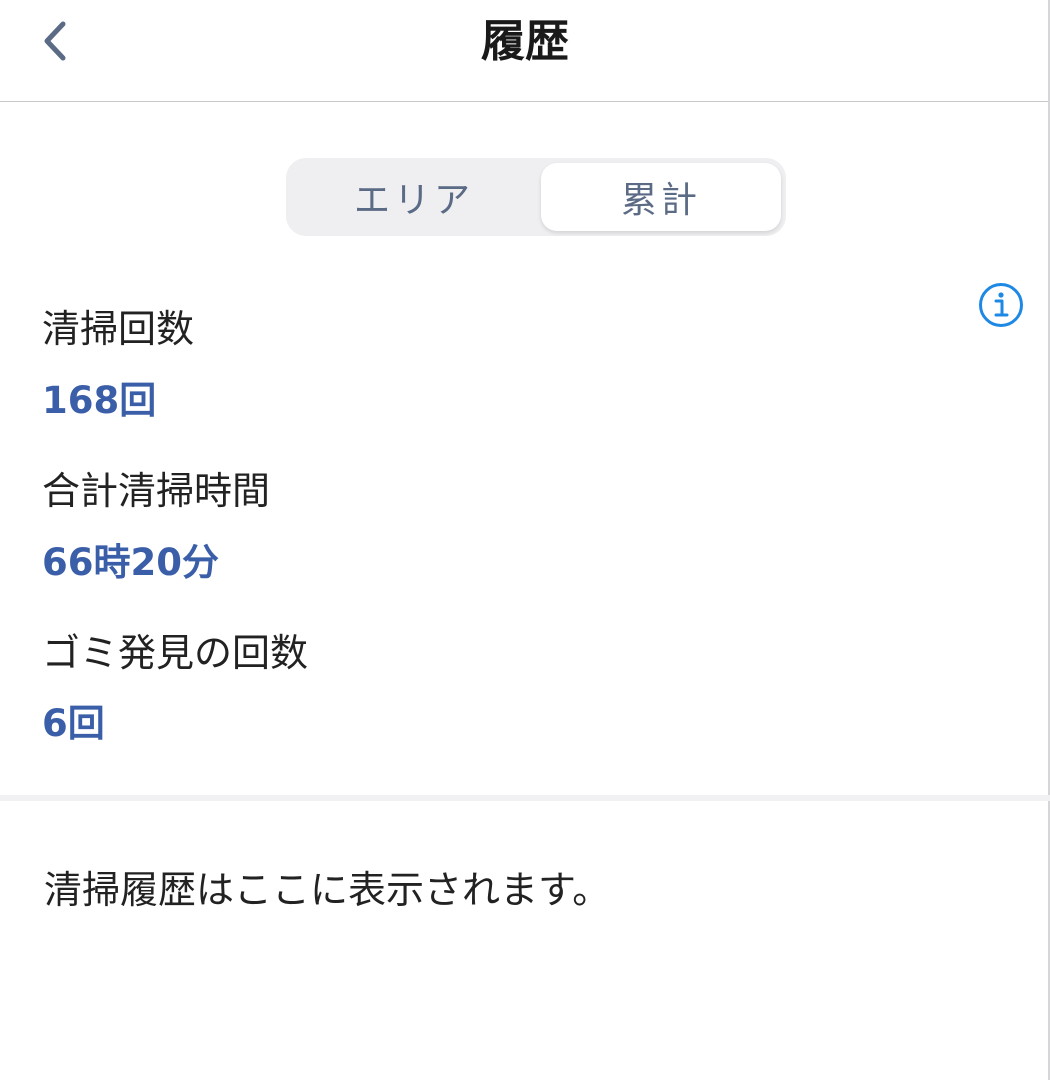  What do you see at coordinates (73, 723) in the screenshot?
I see `dirt-found-count-value: 6回` at bounding box center [73, 723].